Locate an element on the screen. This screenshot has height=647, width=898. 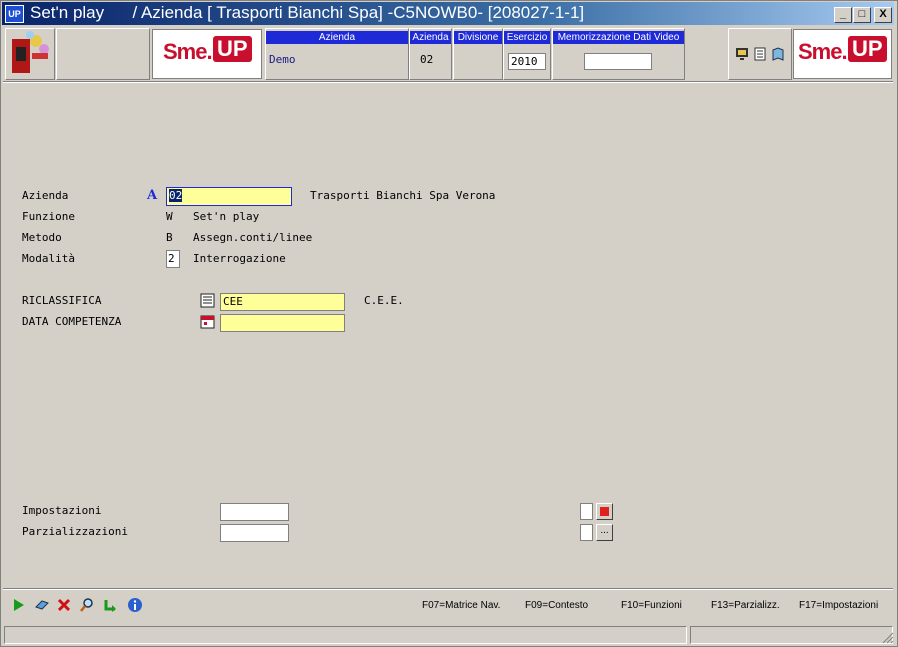
list-icon is located at coordinates (207, 300).